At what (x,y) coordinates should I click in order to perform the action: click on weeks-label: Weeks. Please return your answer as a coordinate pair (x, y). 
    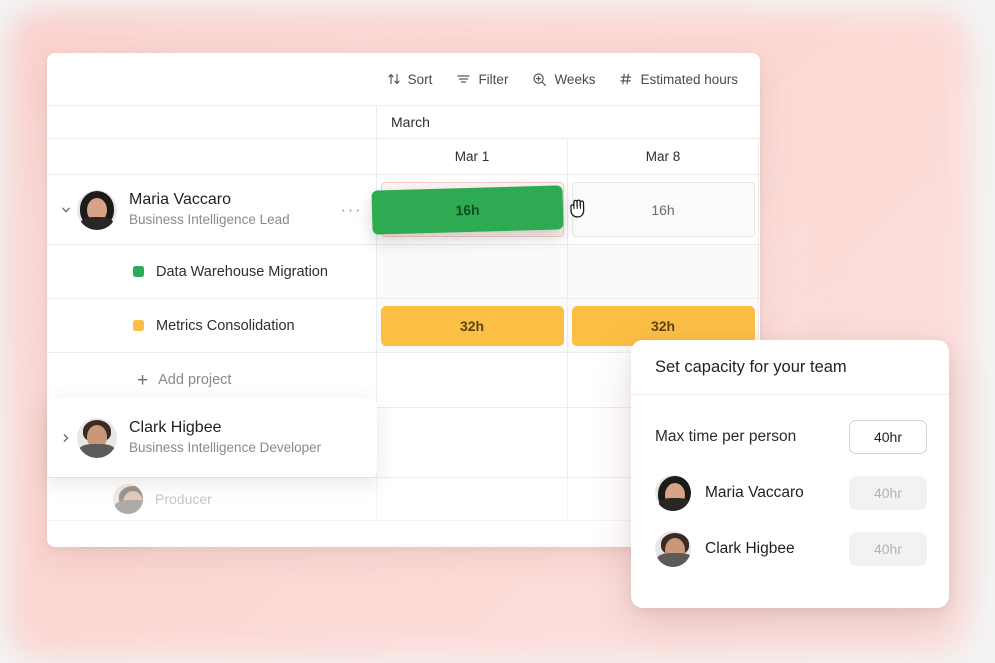
    Looking at the image, I should click on (575, 79).